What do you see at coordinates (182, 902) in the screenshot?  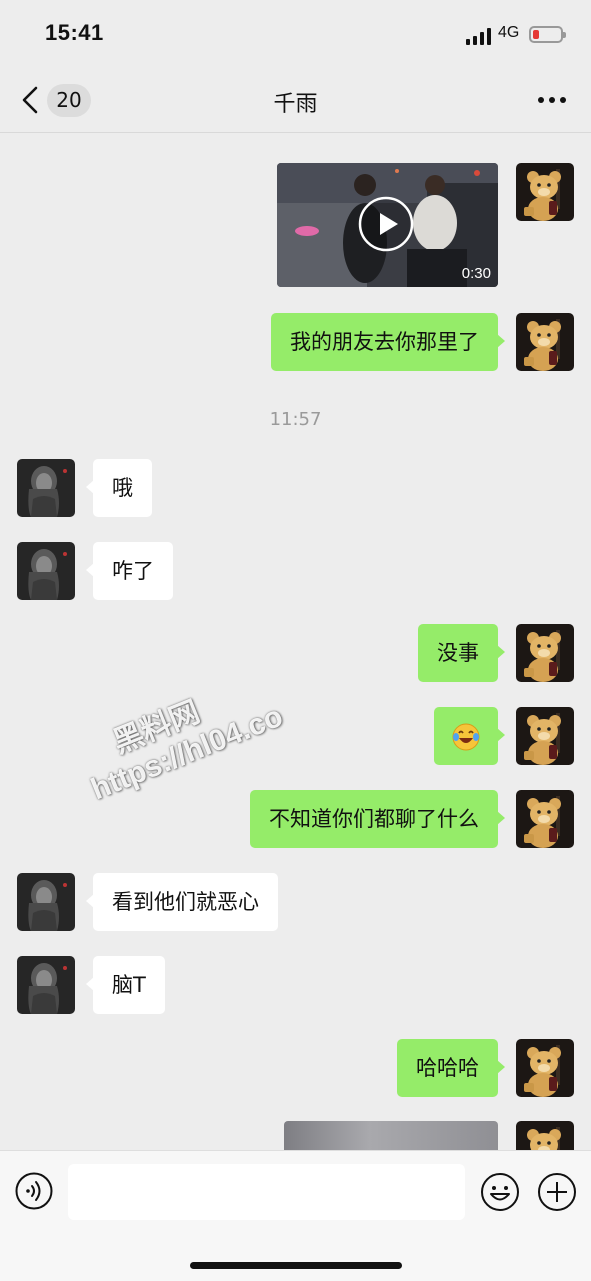 I see `received-message: 看到他们就恶心` at bounding box center [182, 902].